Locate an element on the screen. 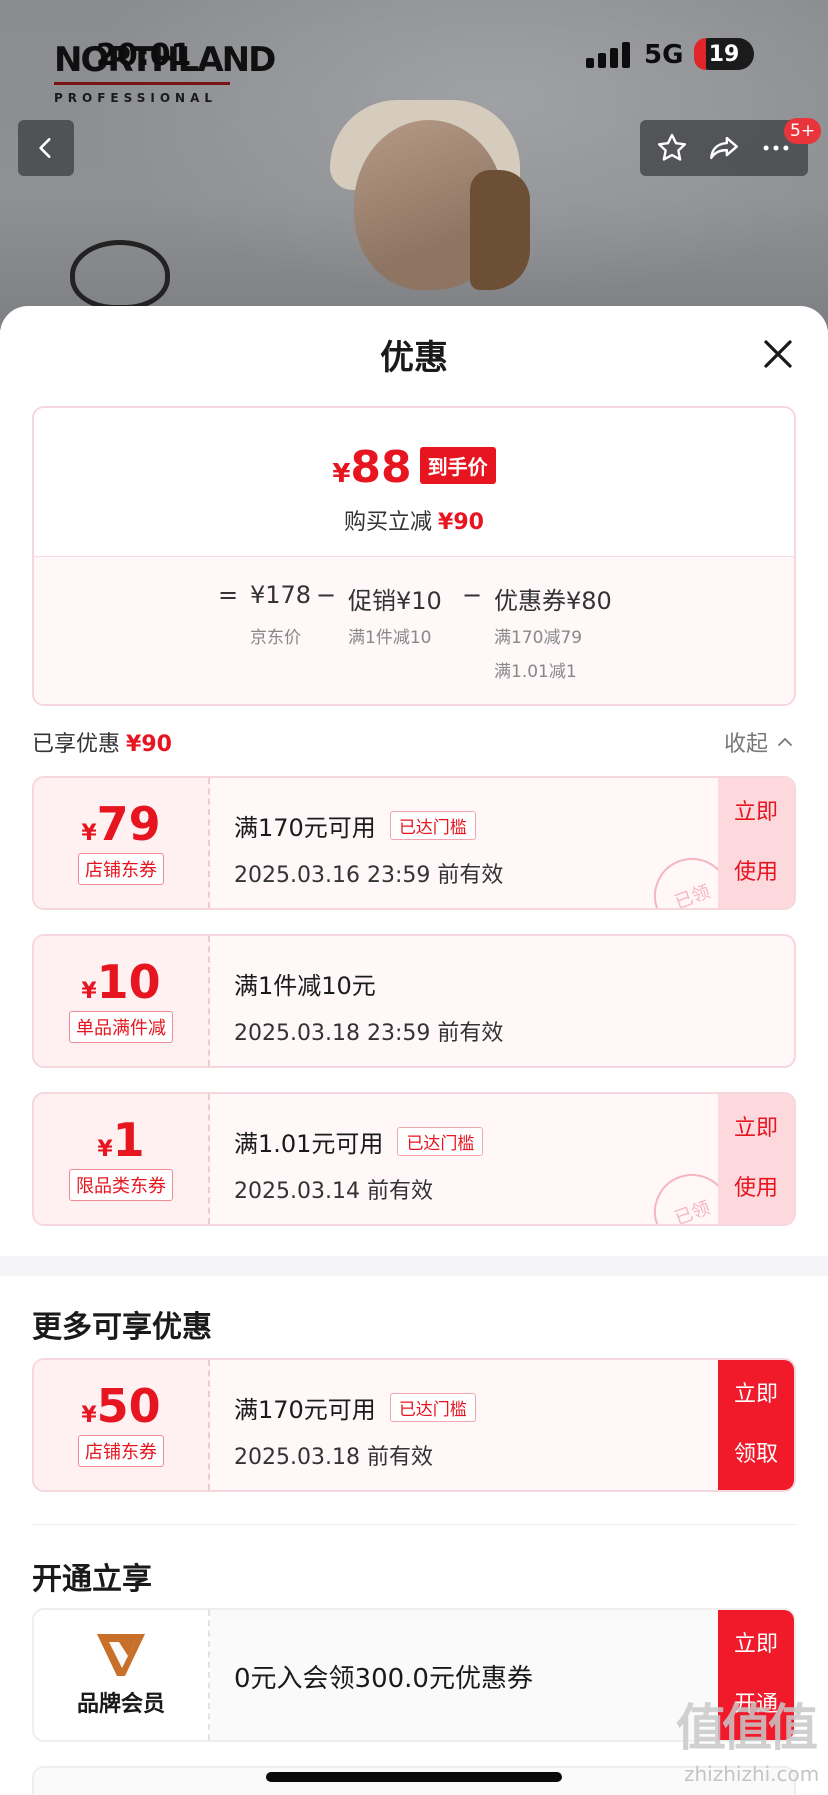  membership-title: 开通立享 is located at coordinates (92, 1579).